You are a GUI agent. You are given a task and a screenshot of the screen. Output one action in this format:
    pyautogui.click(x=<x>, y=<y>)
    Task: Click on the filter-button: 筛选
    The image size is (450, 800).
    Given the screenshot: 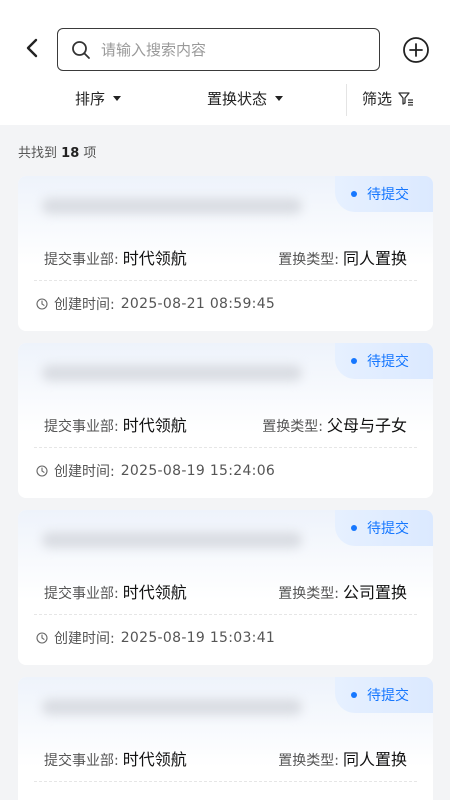 What is the action you would take?
    pyautogui.click(x=388, y=98)
    